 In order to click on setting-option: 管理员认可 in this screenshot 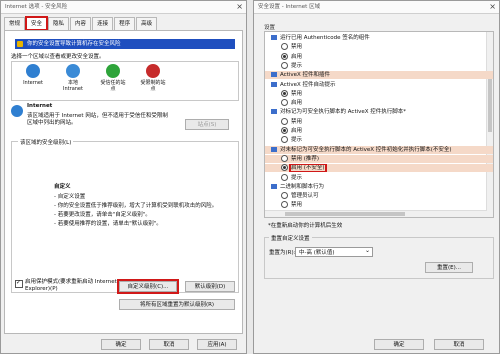, I will do `click(379, 196)`.